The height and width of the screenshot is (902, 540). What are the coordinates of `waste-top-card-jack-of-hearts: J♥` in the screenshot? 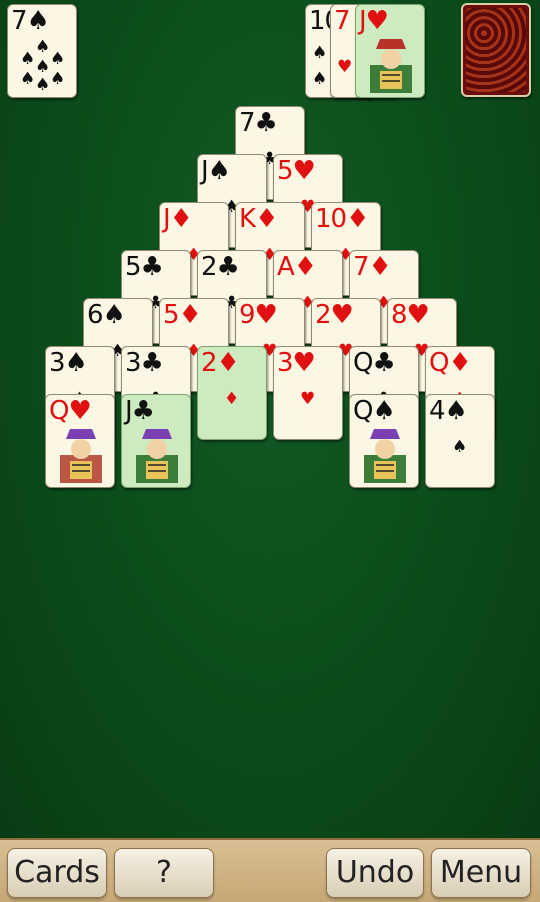 It's located at (390, 51).